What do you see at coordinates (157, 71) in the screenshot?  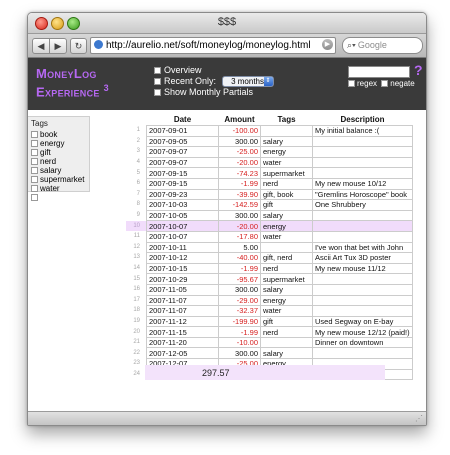 I see `overview-checkbox` at bounding box center [157, 71].